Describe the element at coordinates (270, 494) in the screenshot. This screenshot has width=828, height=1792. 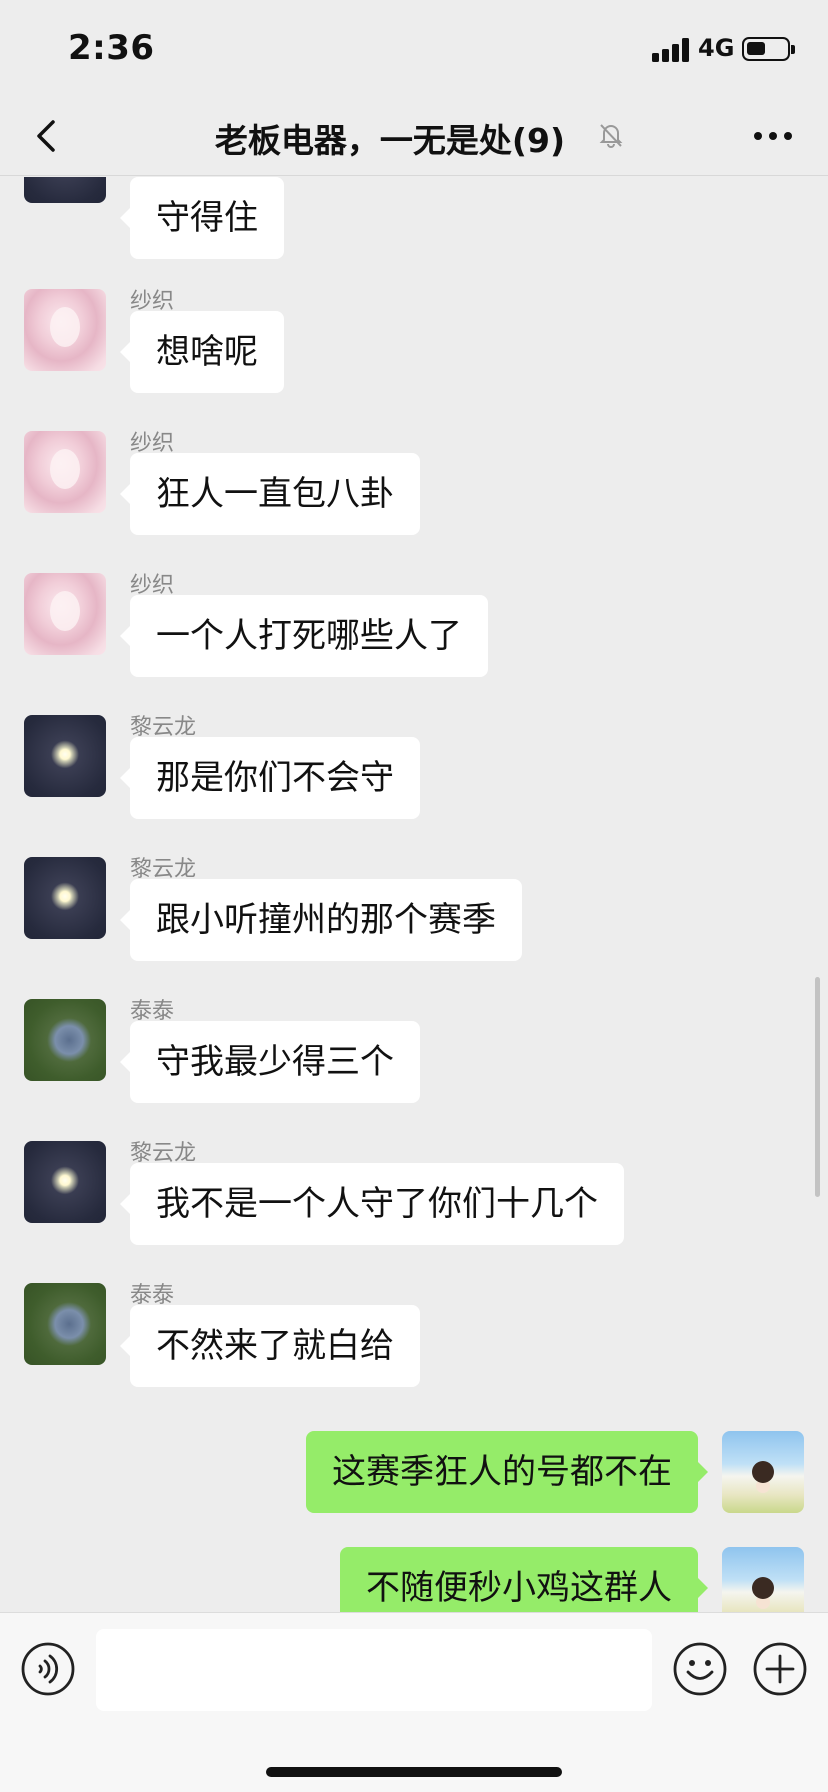
I see `message-bubble: 狂人一直包八卦` at that location.